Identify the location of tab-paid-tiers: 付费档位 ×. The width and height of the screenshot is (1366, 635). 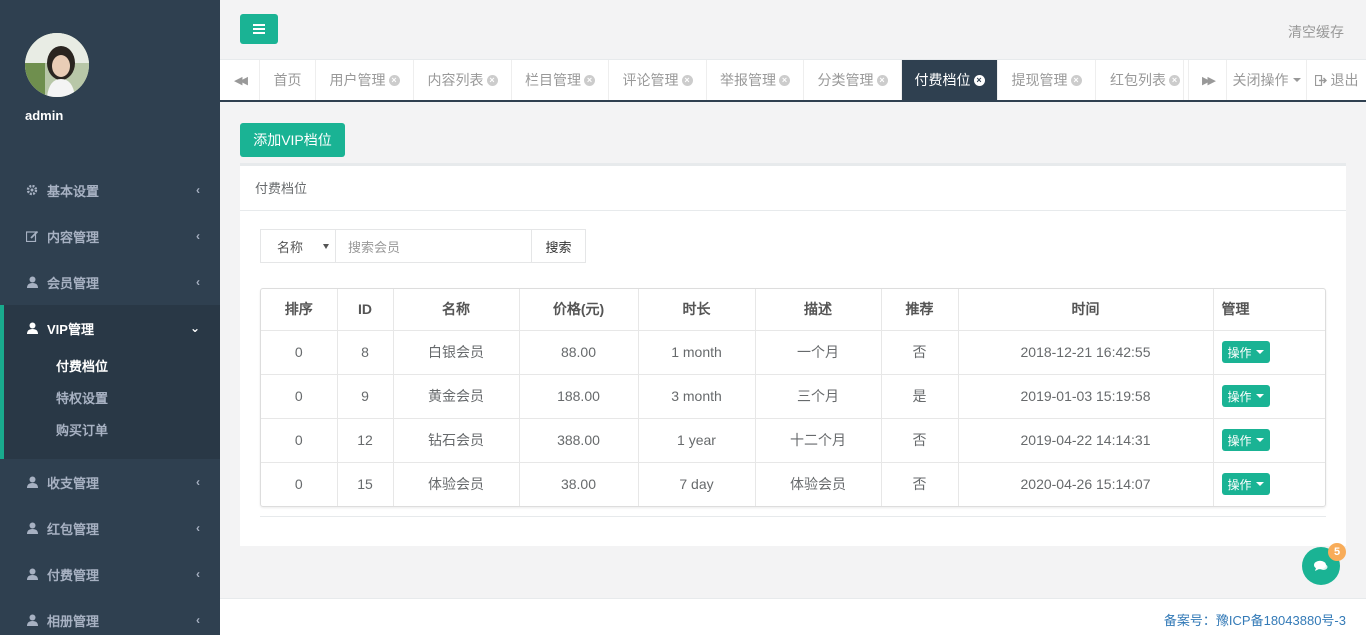
(950, 80).